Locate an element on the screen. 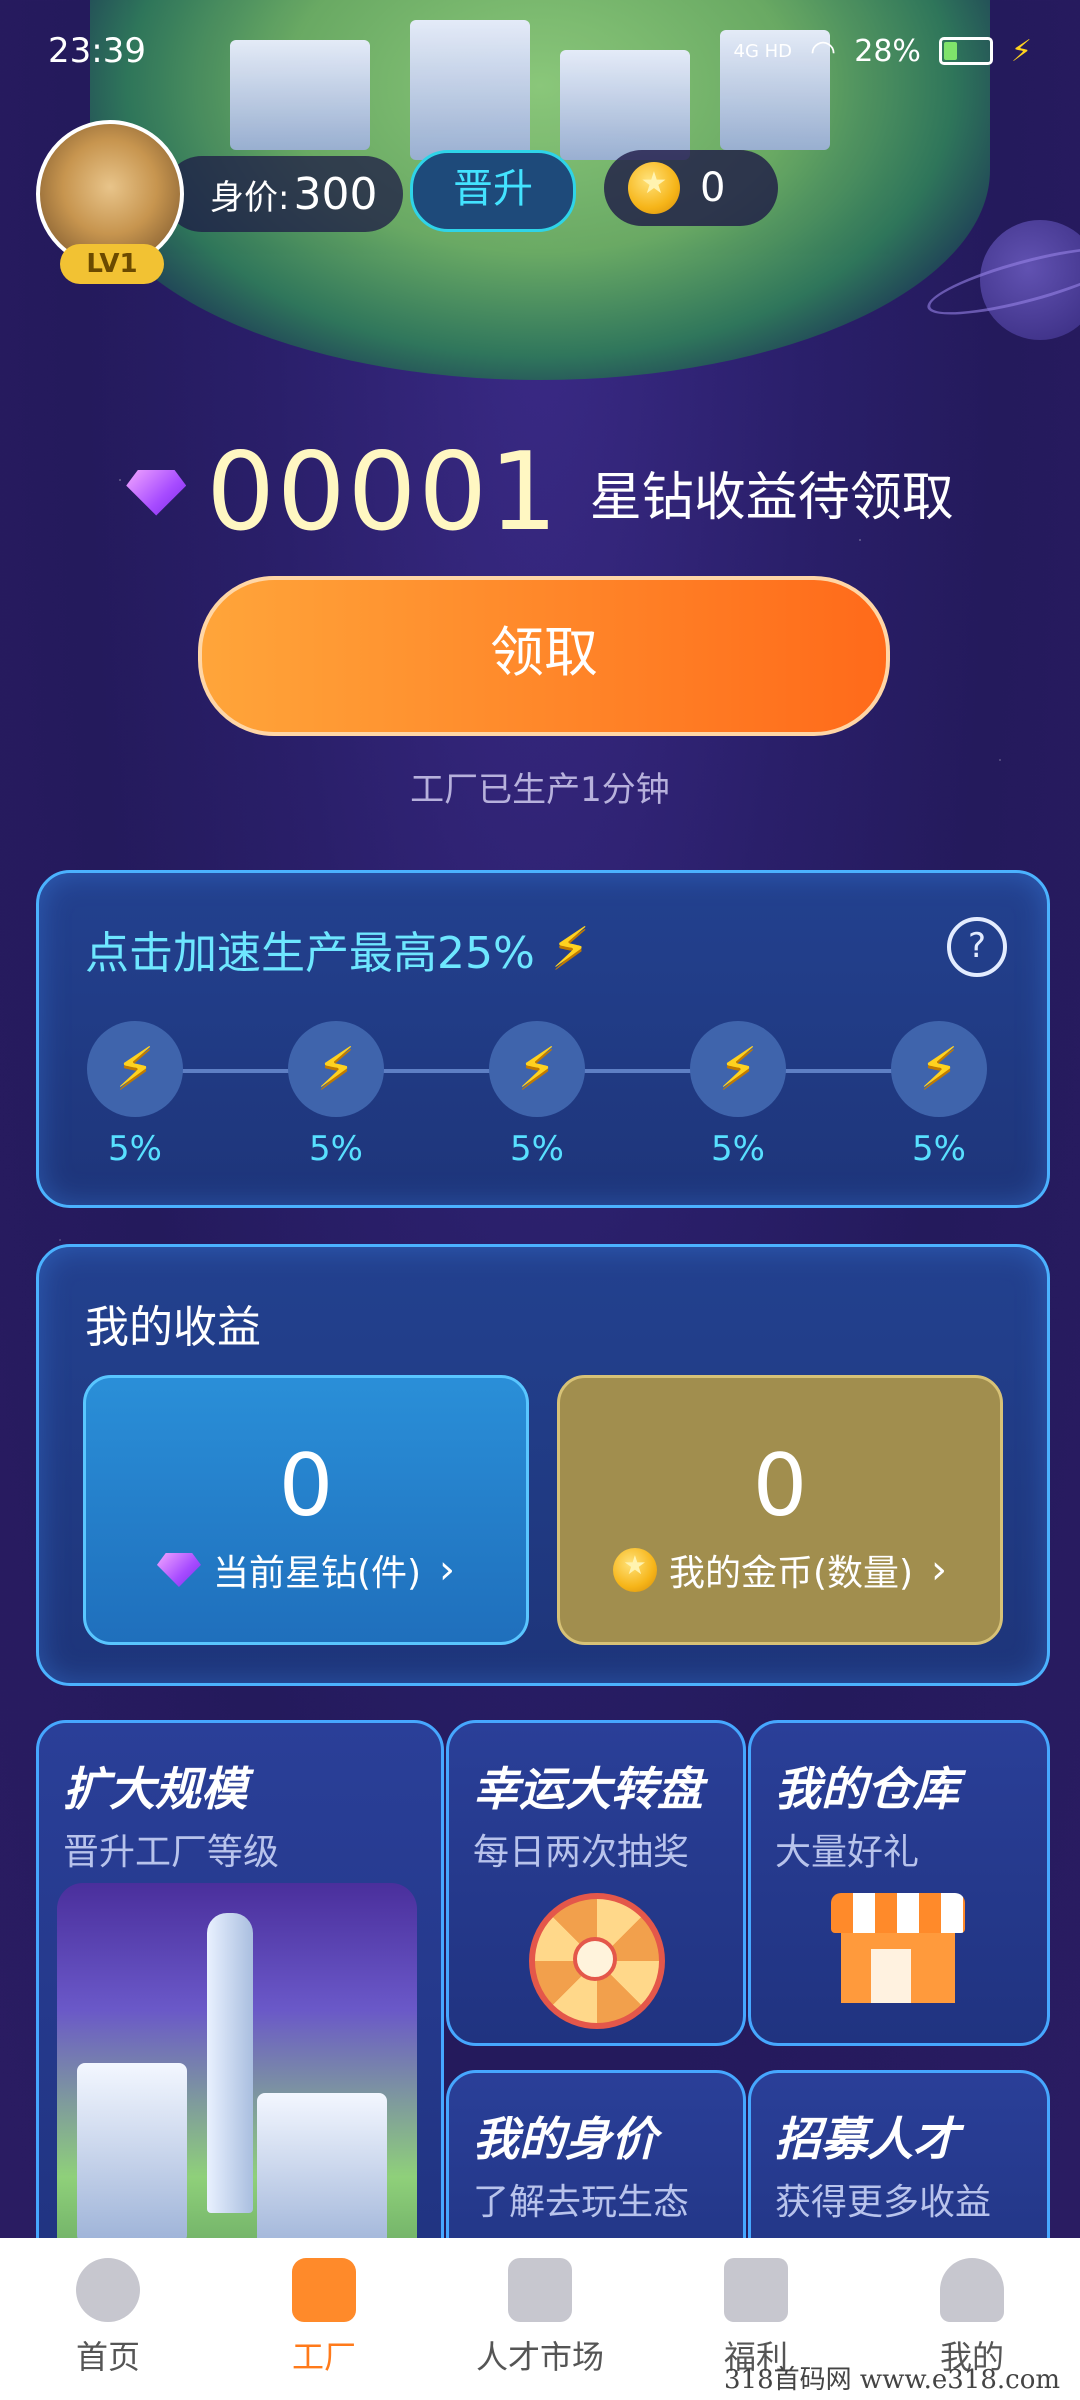 The image size is (1080, 2400). tile-subtitle: 大量好礼 is located at coordinates (847, 1852).